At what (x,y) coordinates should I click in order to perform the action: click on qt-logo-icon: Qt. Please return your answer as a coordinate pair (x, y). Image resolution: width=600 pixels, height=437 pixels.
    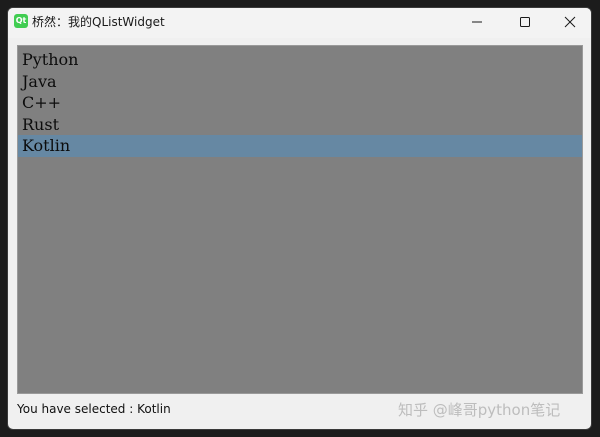
    Looking at the image, I should click on (21, 21).